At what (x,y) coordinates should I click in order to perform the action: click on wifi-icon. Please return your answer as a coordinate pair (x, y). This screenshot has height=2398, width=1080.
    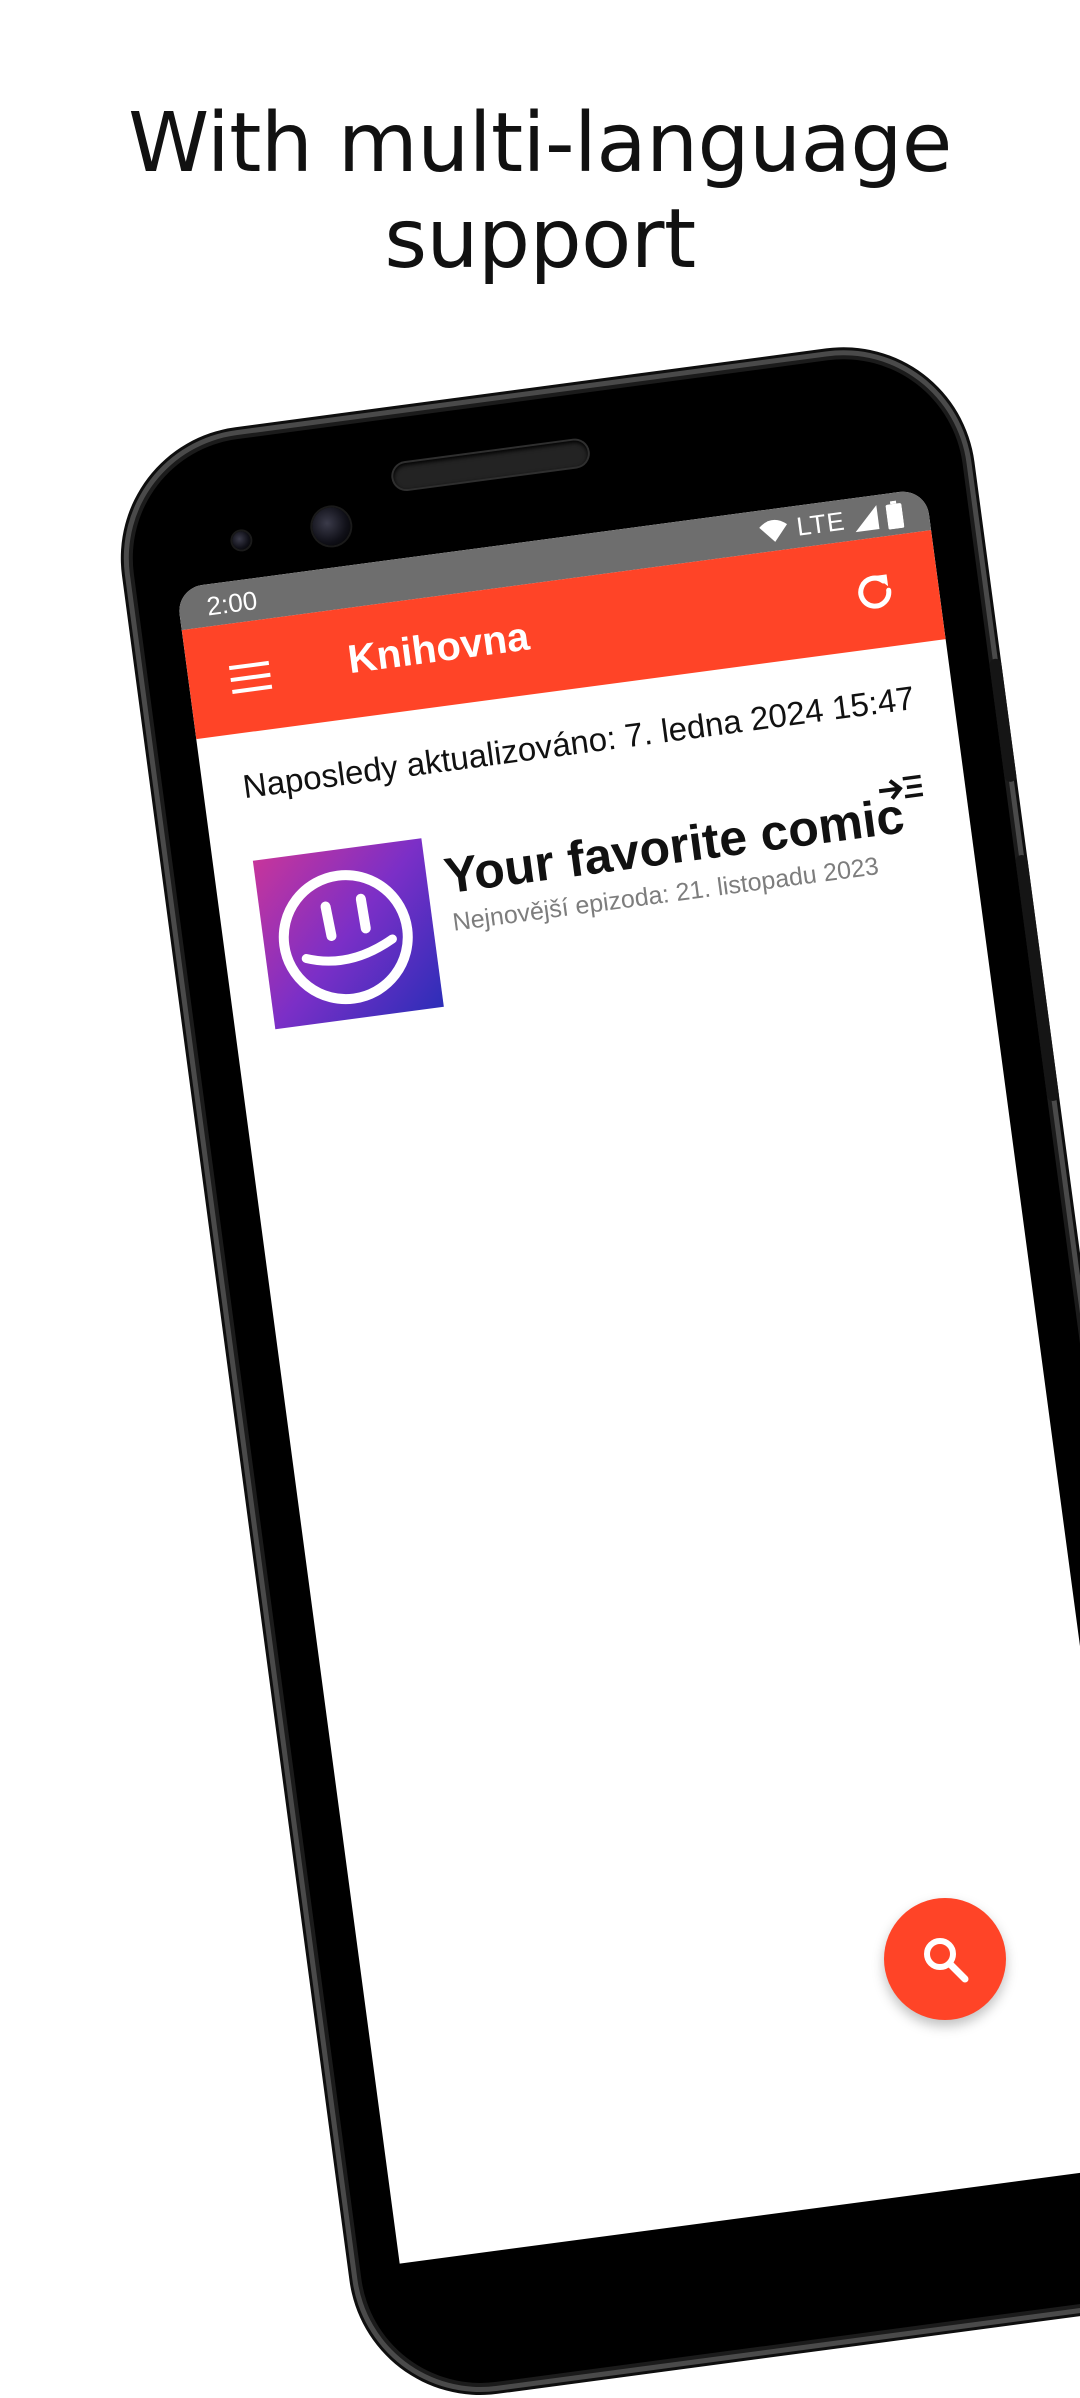
    Looking at the image, I should click on (773, 530).